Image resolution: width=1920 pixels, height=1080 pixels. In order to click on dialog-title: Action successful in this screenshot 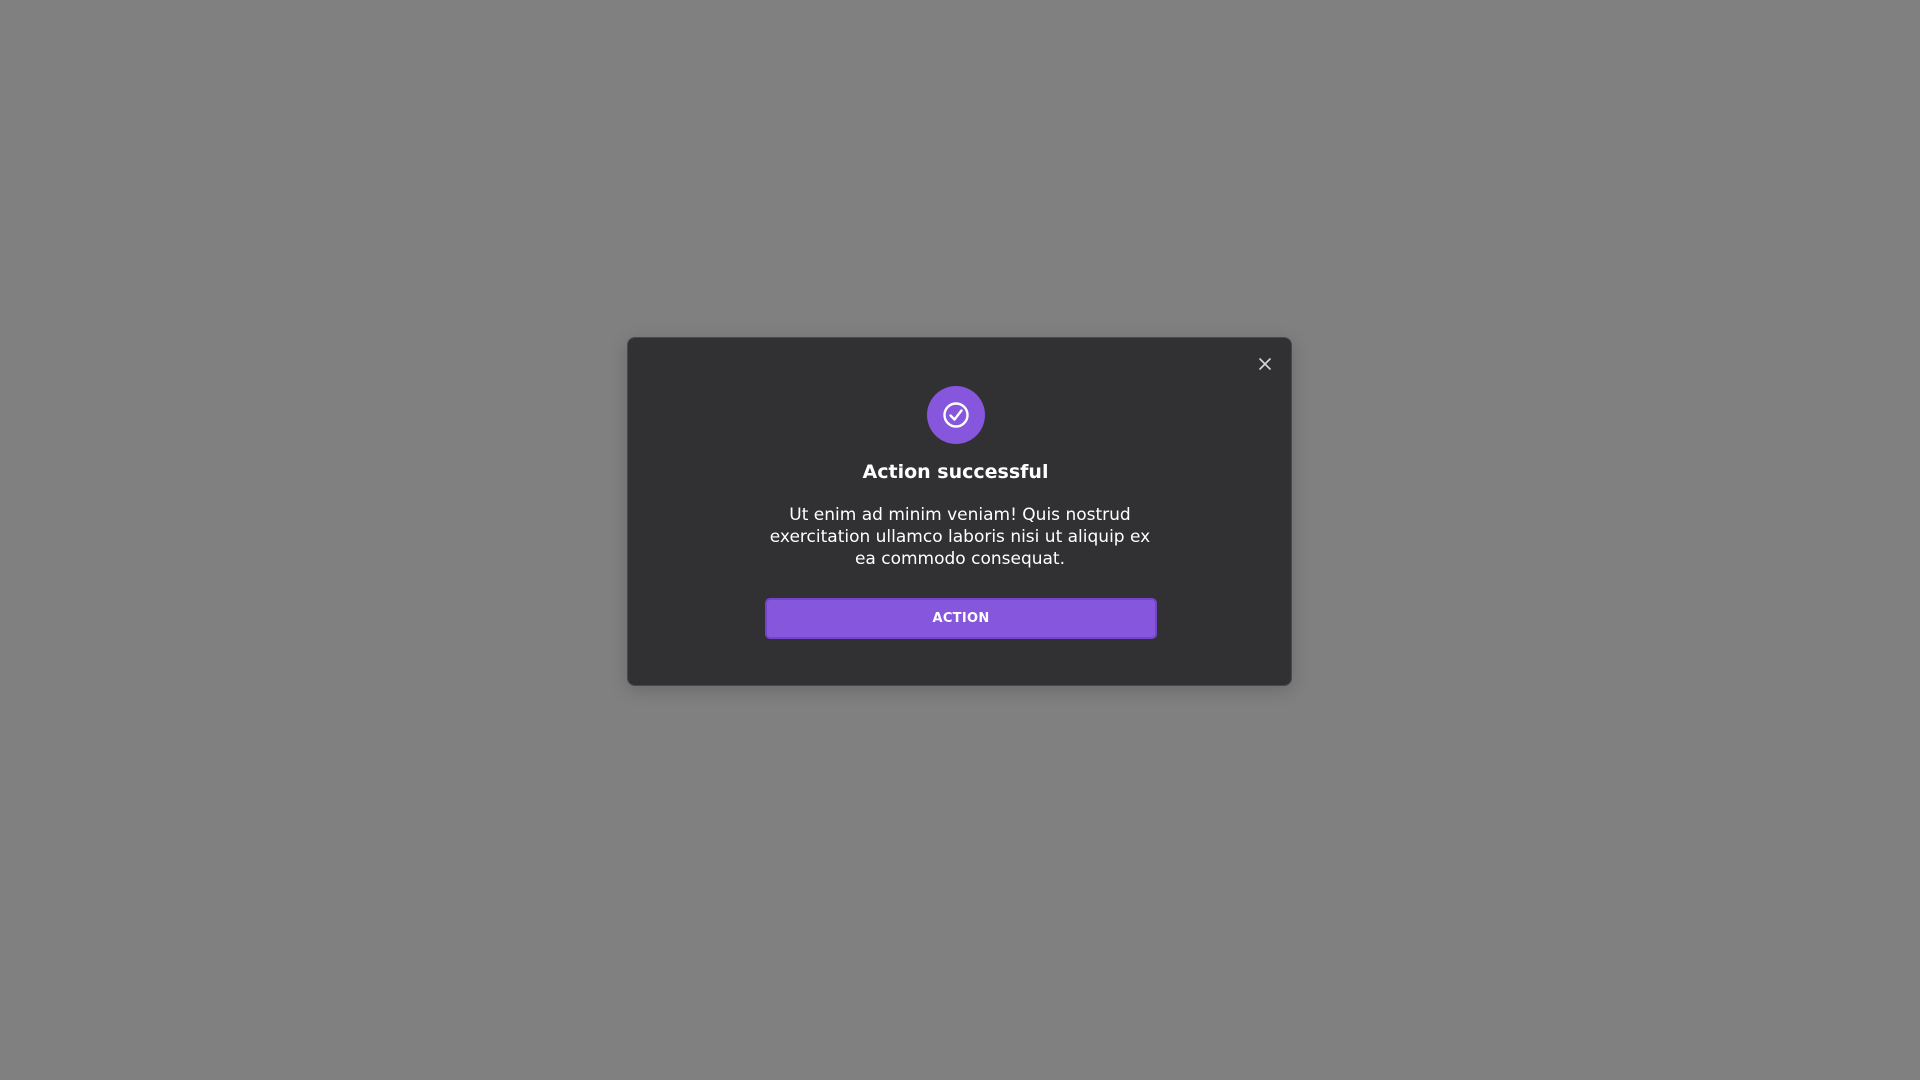, I will do `click(955, 472)`.